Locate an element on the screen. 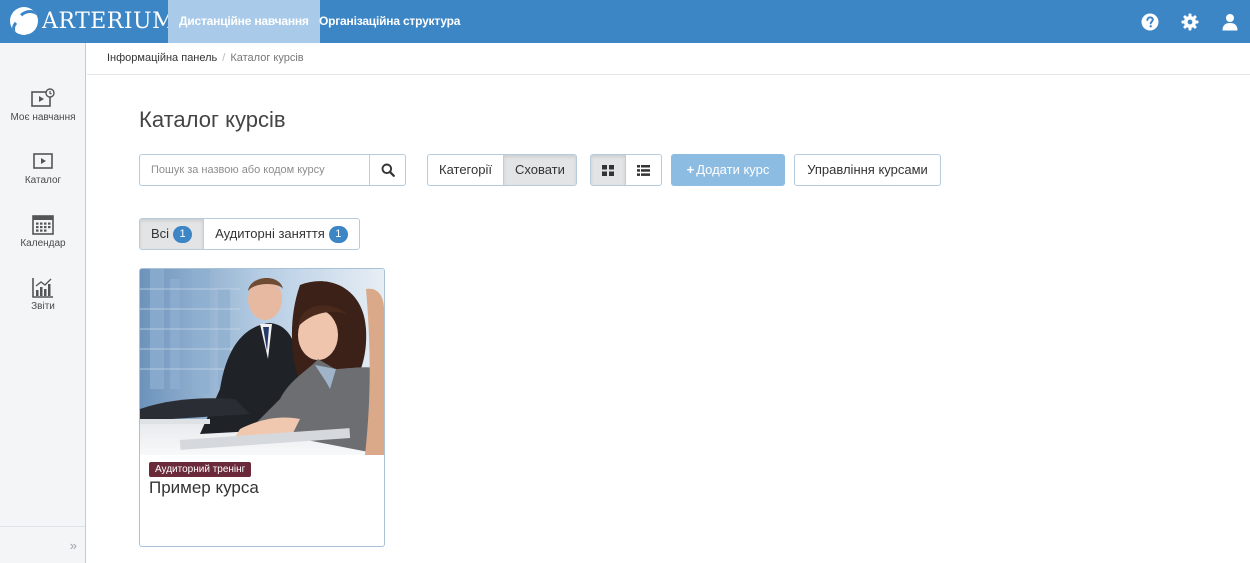 This screenshot has height=563, width=1250. course-card: Аудиторний тренінг Пример курса is located at coordinates (262, 407).